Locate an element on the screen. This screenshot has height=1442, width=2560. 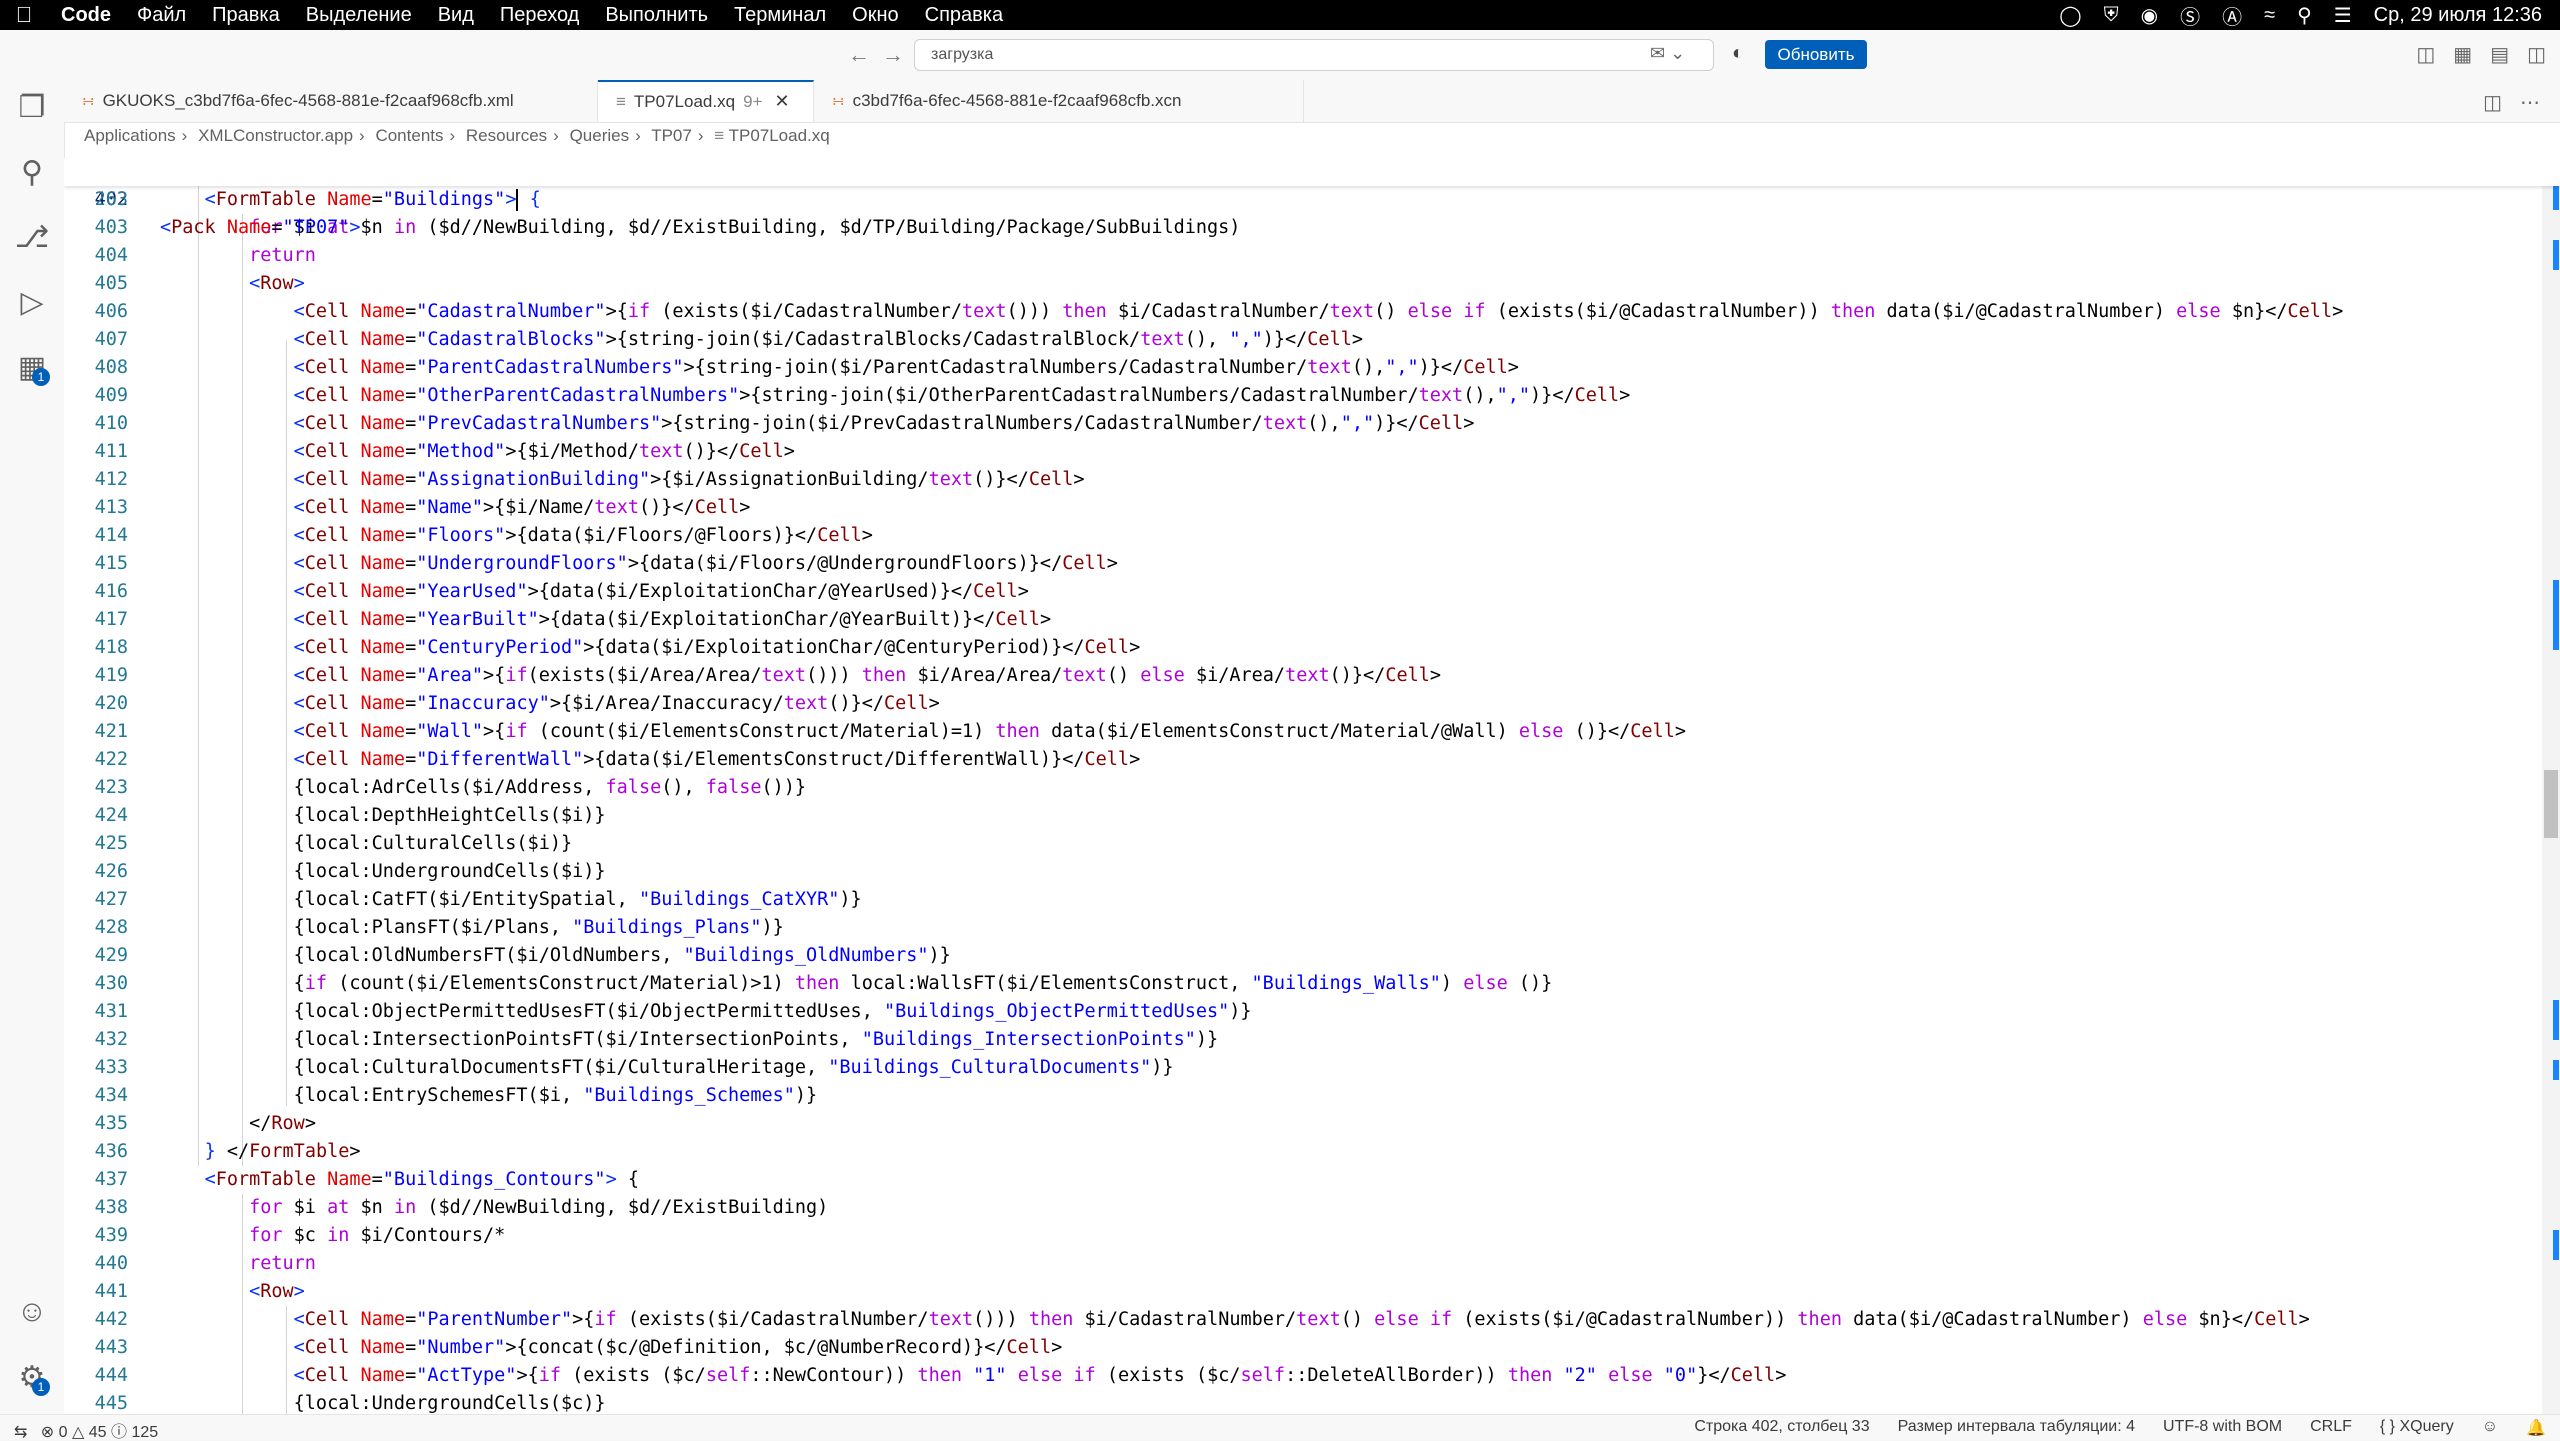
code-line: 404 return is located at coordinates (1299, 256).